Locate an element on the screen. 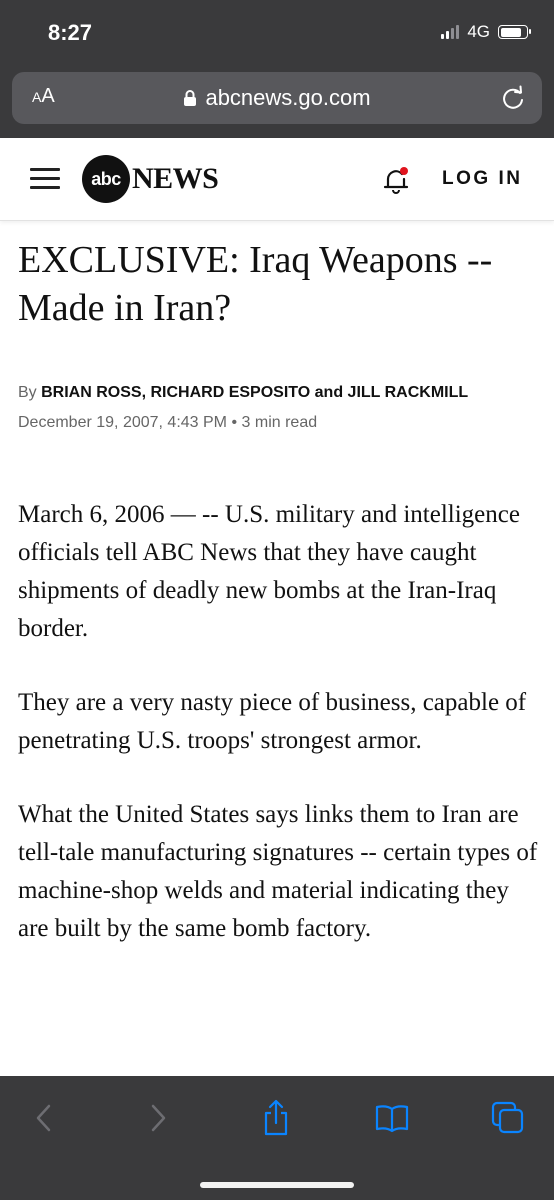 This screenshot has width=554, height=1200. notification-bell-icon is located at coordinates (396, 180).